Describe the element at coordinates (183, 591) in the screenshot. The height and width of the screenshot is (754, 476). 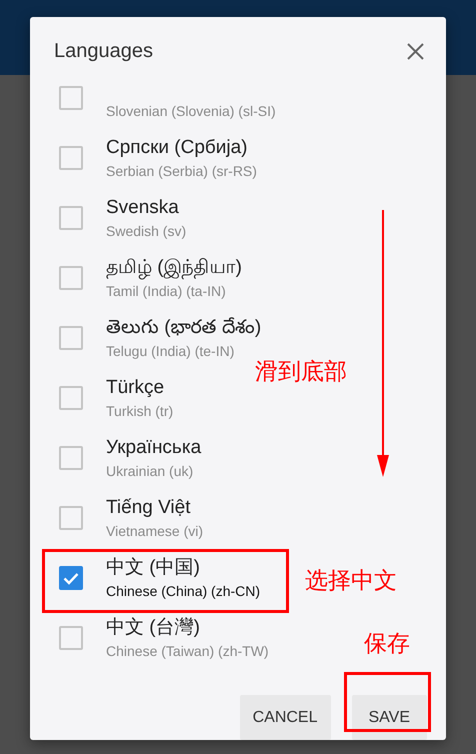
I see `language-detail: Chinese (China) (zh-CN)` at that location.